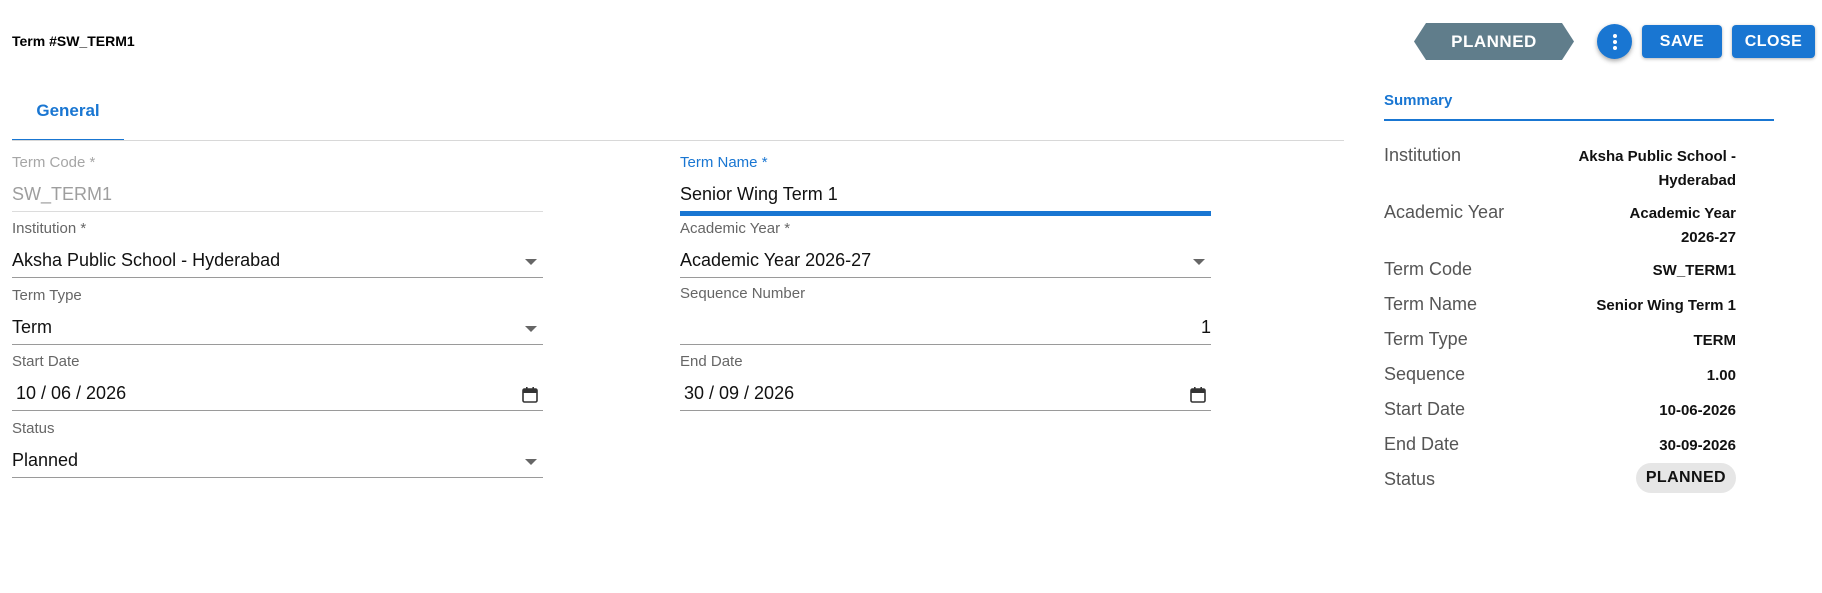  What do you see at coordinates (1697, 445) in the screenshot?
I see `summary-value: 30-09-2026` at bounding box center [1697, 445].